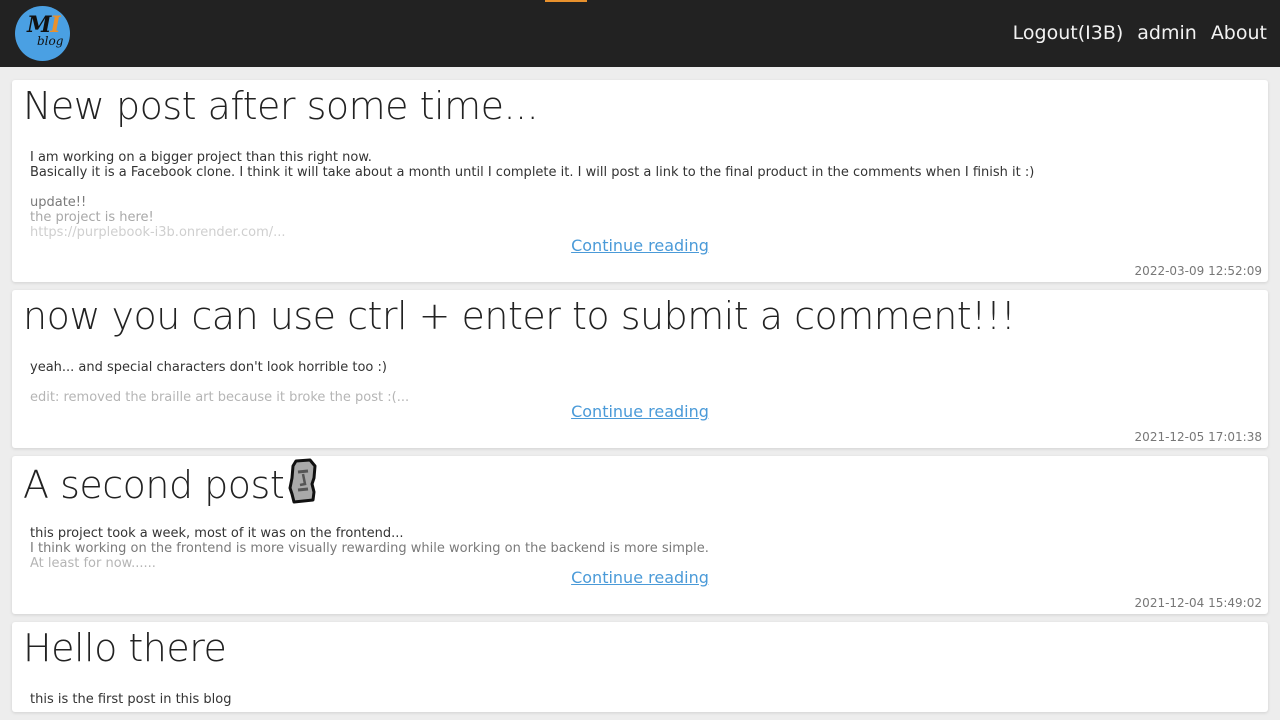 This screenshot has width=1280, height=720. I want to click on post-timestamp: 2021-12-05 17:01:38, so click(1198, 437).